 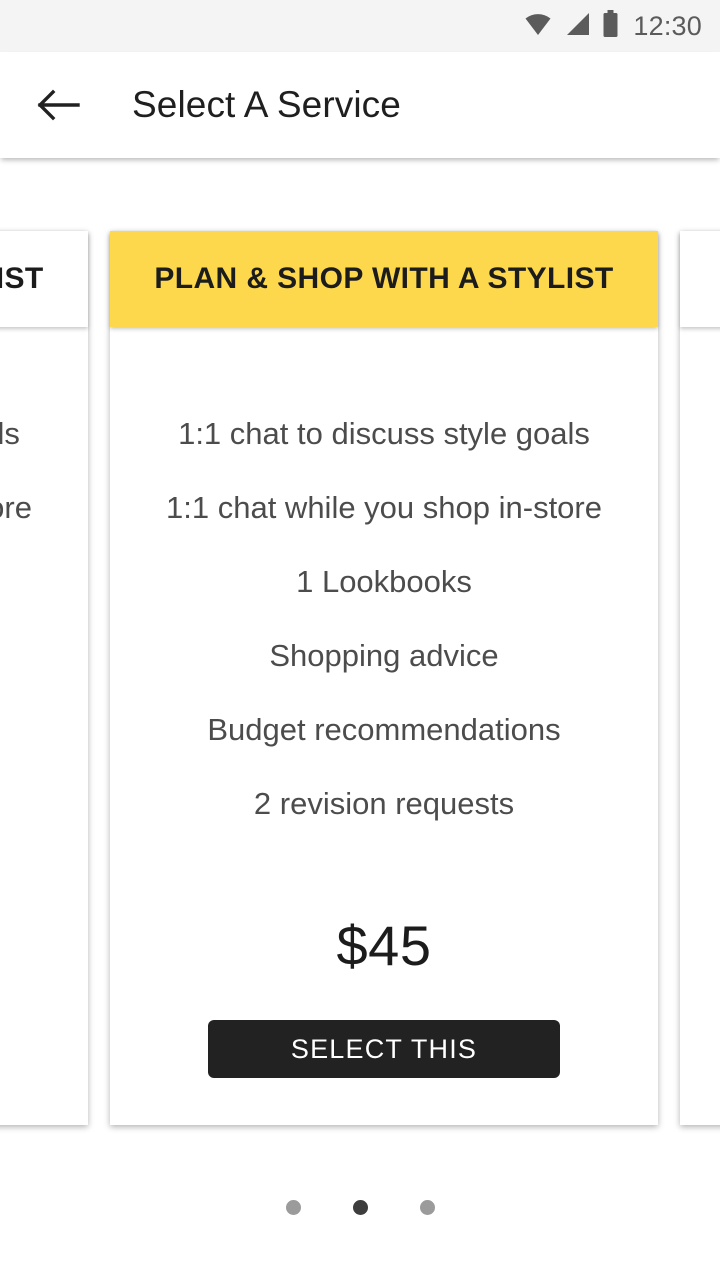 I want to click on status-icon-group, so click(x=571, y=26).